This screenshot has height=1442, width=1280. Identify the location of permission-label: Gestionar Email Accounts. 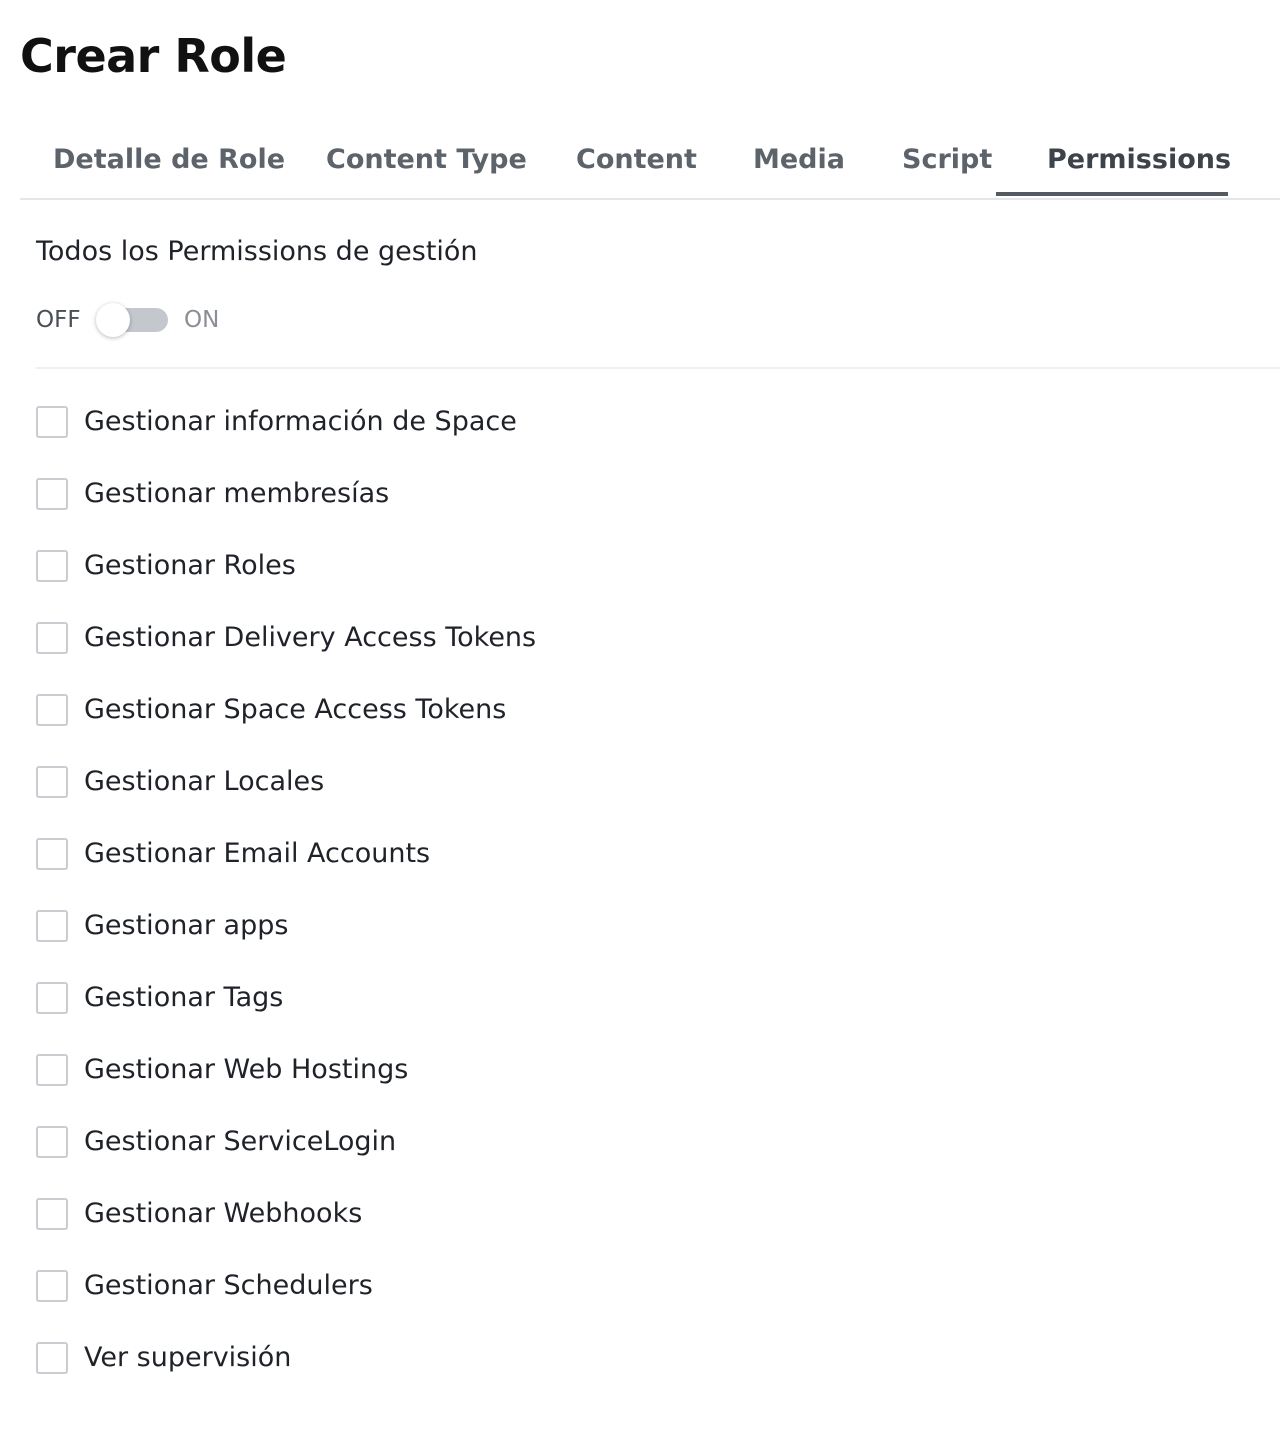
(257, 853).